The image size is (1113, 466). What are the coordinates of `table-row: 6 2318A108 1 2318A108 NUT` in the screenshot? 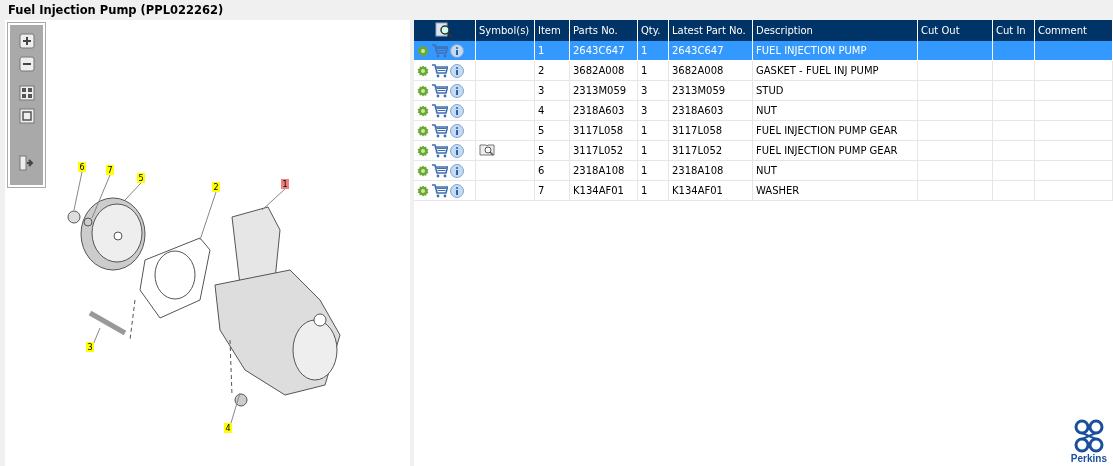 It's located at (763, 170).